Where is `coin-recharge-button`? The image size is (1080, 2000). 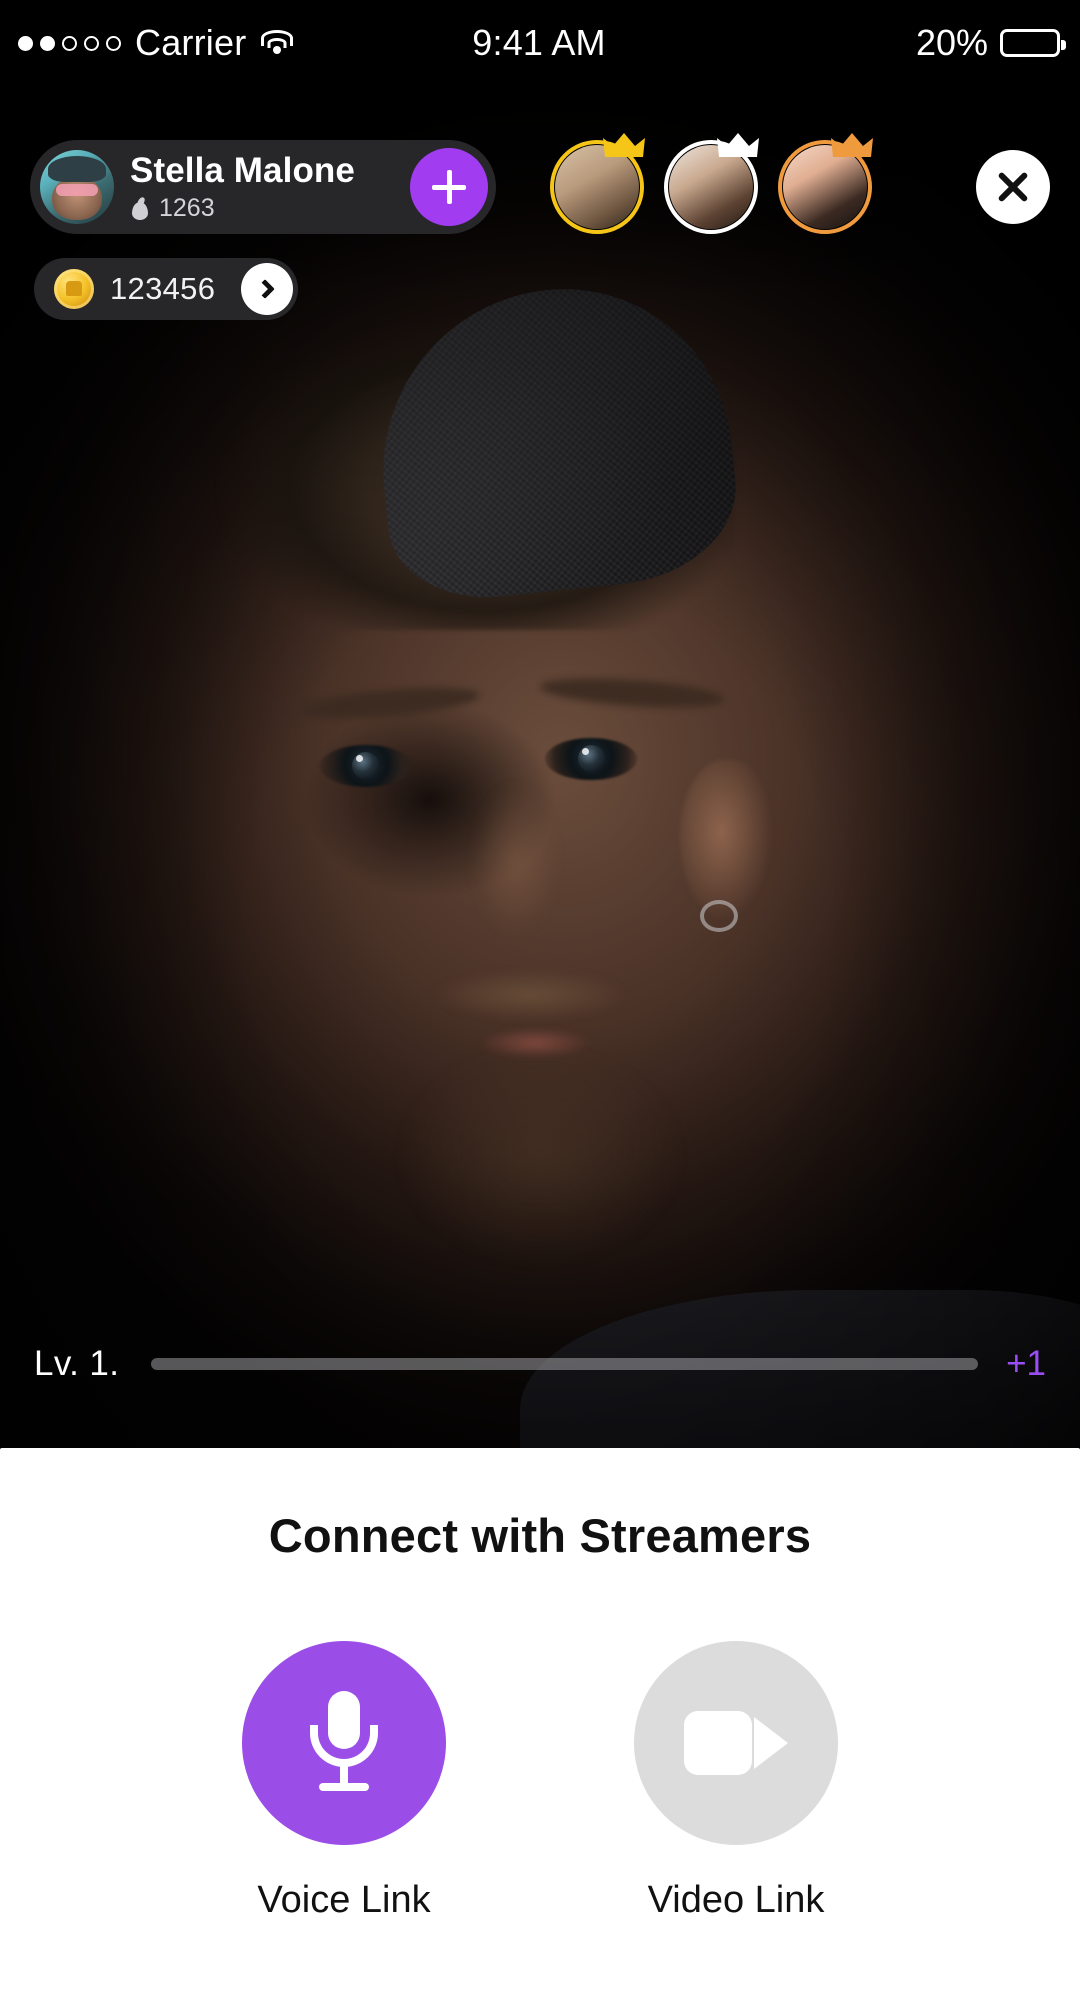 coin-recharge-button is located at coordinates (267, 289).